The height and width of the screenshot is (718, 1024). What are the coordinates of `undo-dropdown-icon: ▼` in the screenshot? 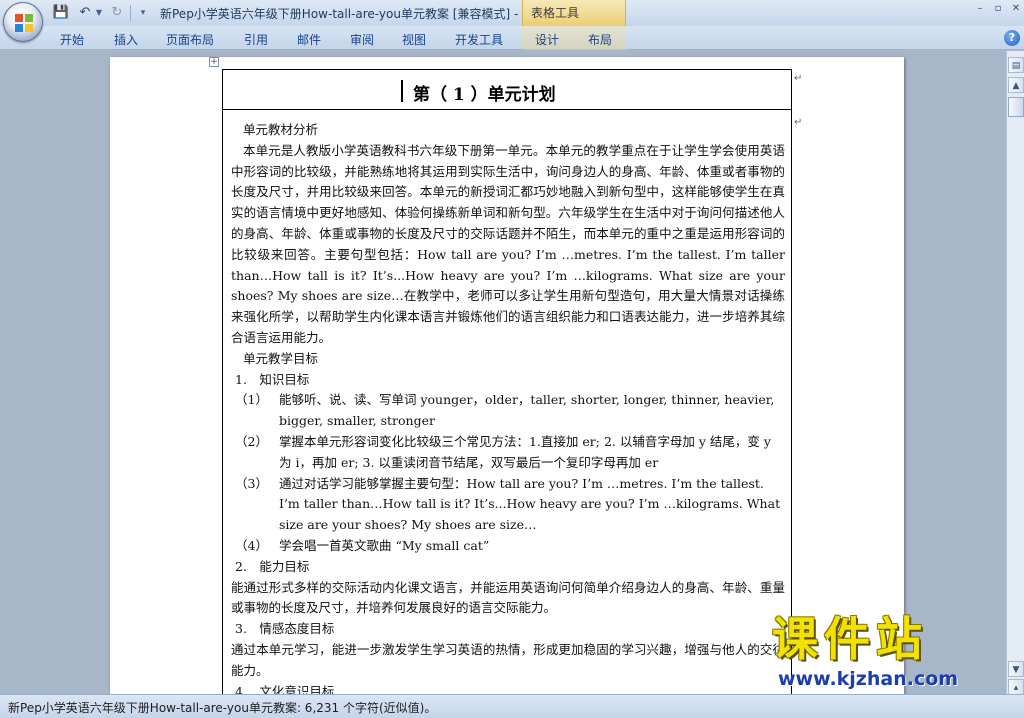 It's located at (99, 13).